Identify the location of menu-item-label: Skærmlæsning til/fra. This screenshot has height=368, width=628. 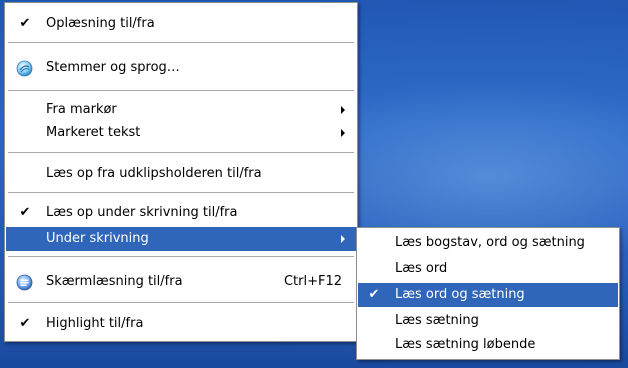
(114, 281).